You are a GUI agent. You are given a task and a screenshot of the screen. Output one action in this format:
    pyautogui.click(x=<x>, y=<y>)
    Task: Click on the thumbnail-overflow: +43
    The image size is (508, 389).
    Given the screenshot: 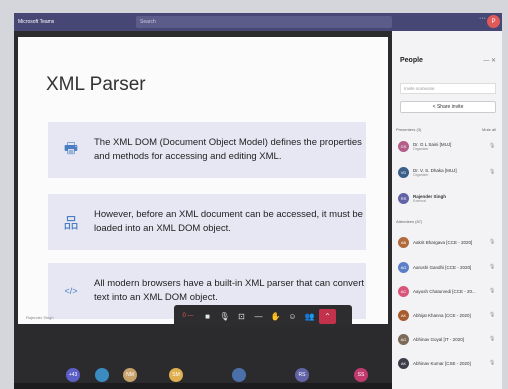 What is the action you would take?
    pyautogui.click(x=73, y=375)
    